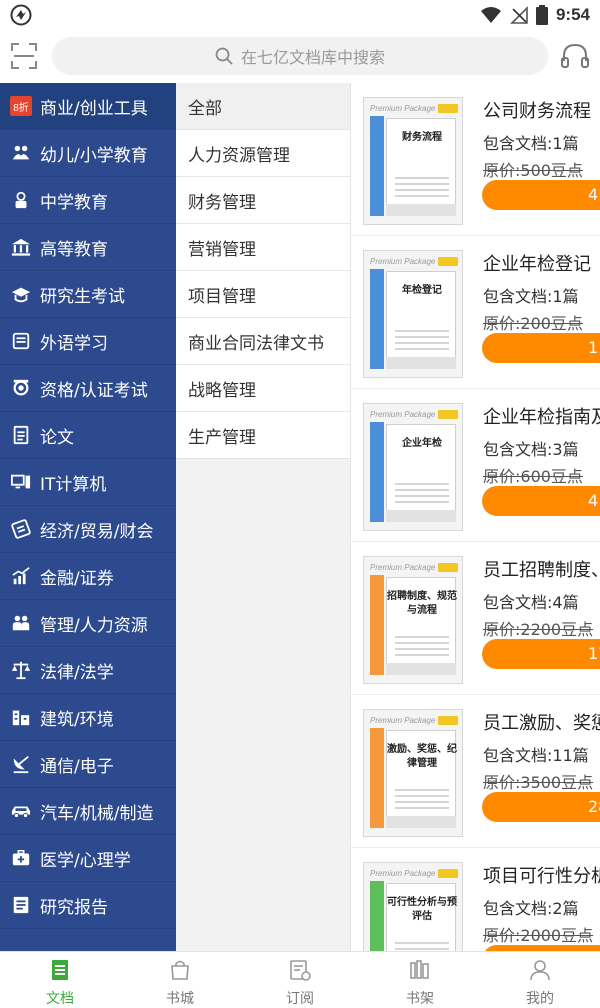 This screenshot has width=600, height=1008. I want to click on product-title: 公司财务流程, so click(537, 110).